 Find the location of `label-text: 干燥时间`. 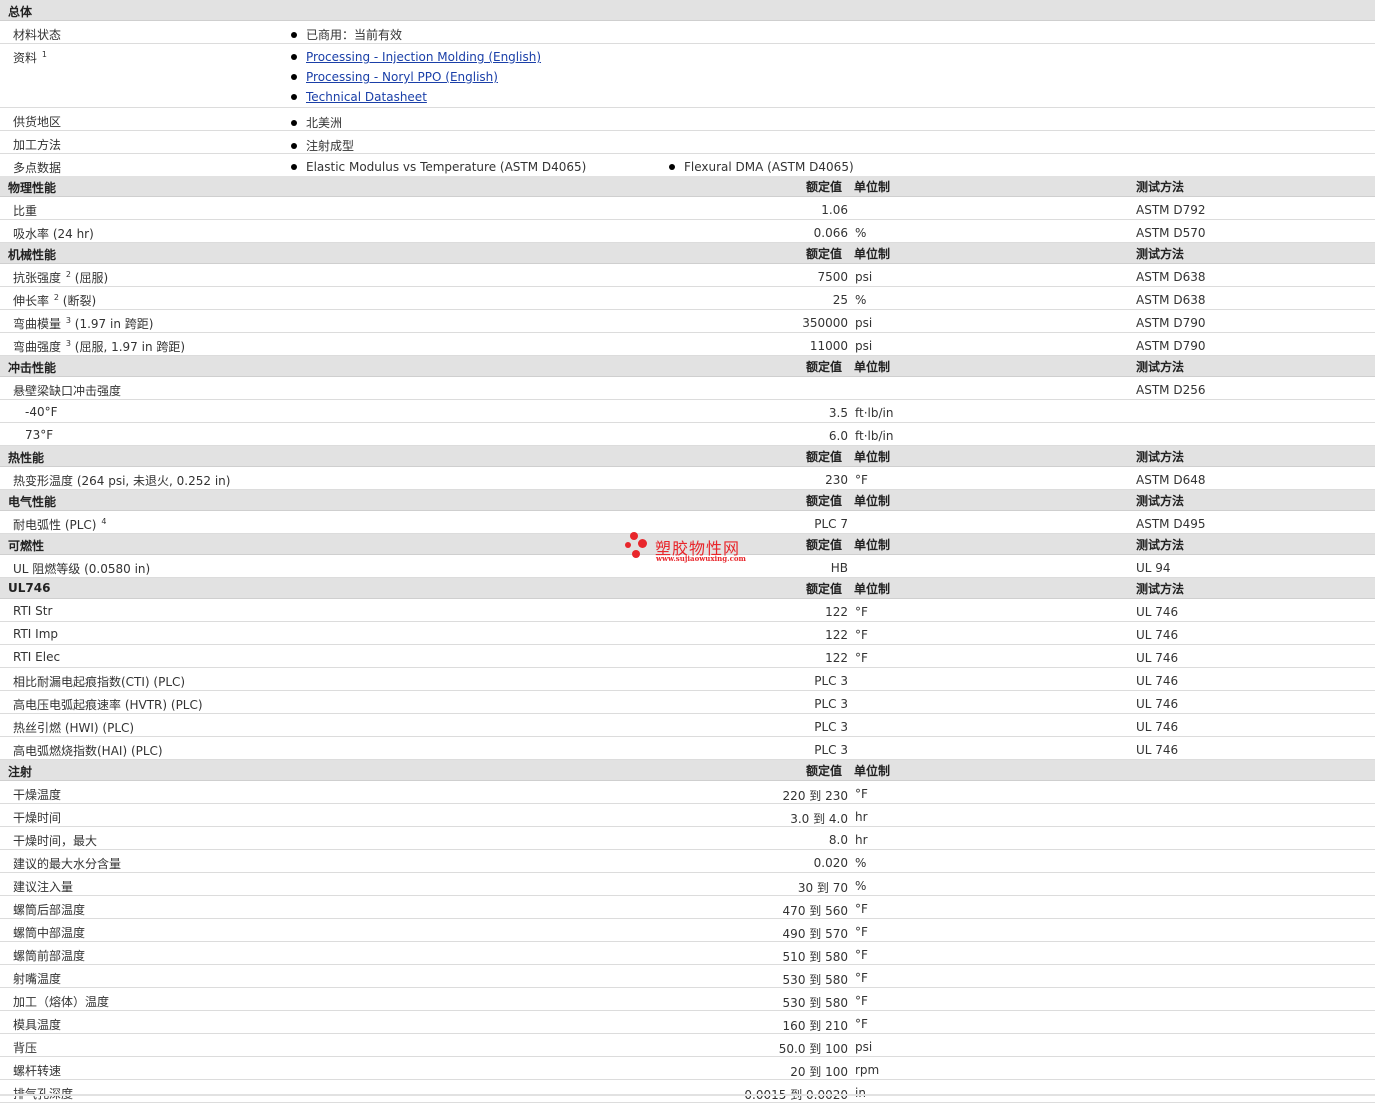

label-text: 干燥时间 is located at coordinates (37, 818).